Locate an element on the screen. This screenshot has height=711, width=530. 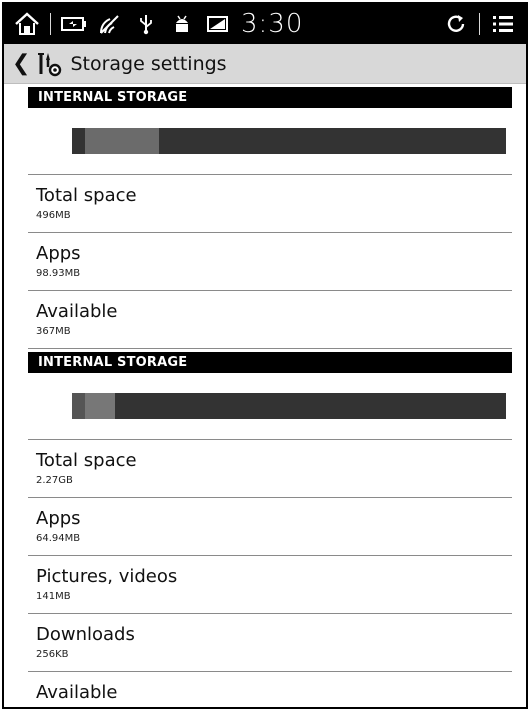
refresh-icon is located at coordinates (456, 24).